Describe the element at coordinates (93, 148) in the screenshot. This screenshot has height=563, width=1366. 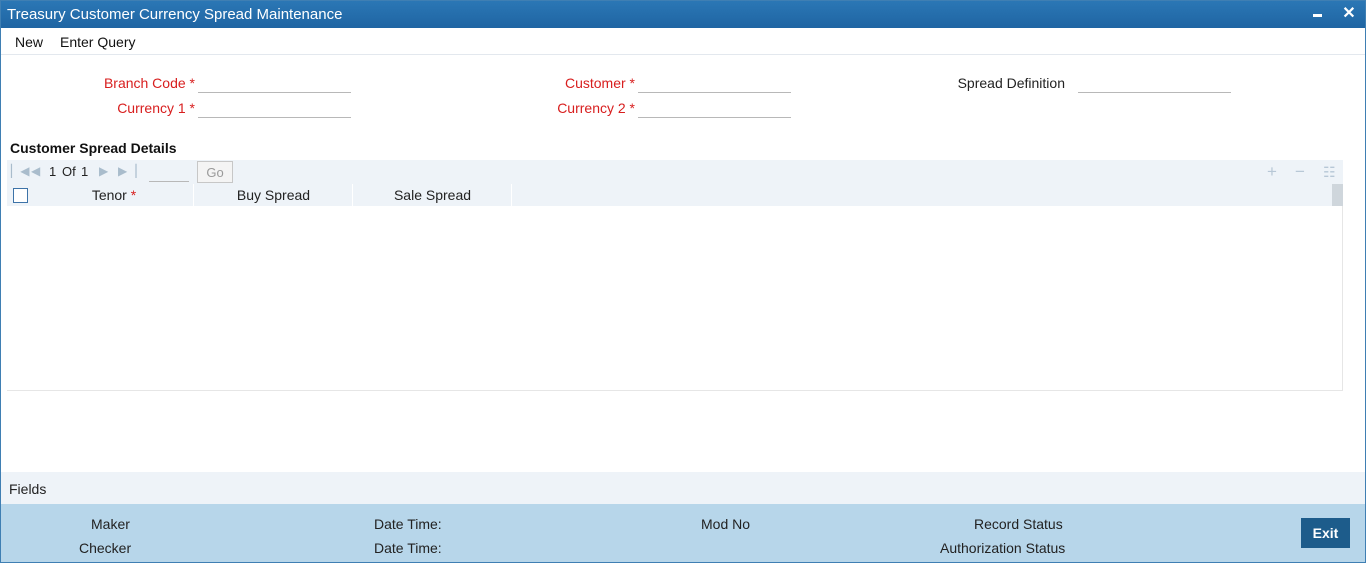
I see `customer-spread-details-title: Customer Spread Details` at that location.